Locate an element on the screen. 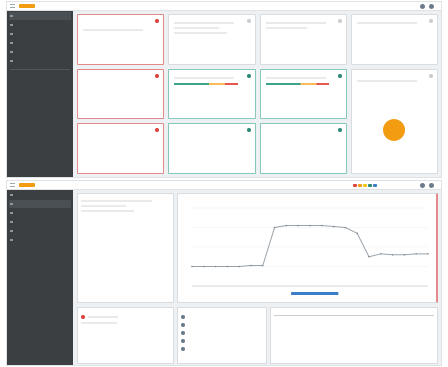  sidebar-divider is located at coordinates (40, 69).